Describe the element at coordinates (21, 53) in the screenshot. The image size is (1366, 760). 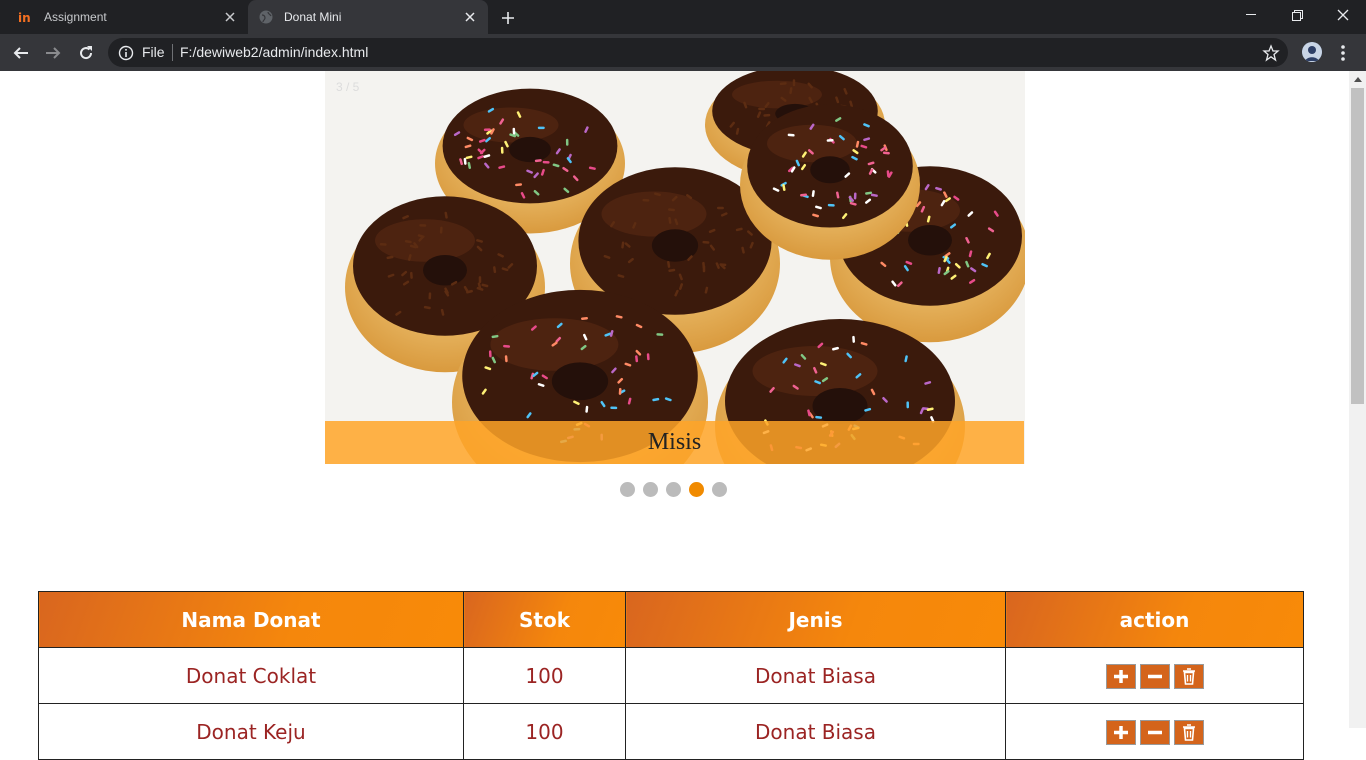
I see `back-icon` at that location.